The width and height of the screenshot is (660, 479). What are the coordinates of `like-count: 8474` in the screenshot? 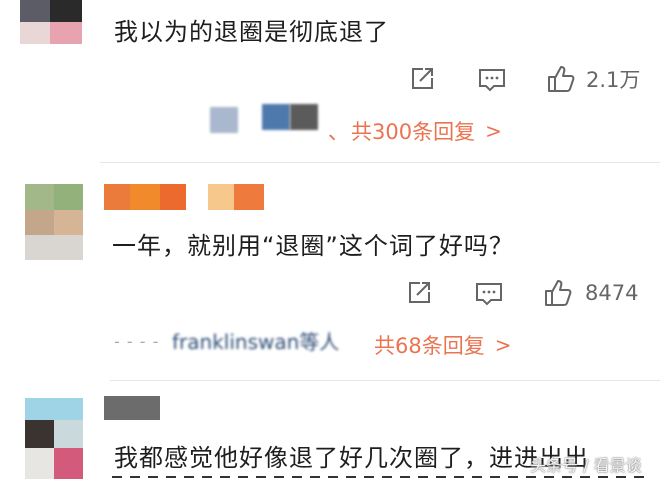 It's located at (612, 293).